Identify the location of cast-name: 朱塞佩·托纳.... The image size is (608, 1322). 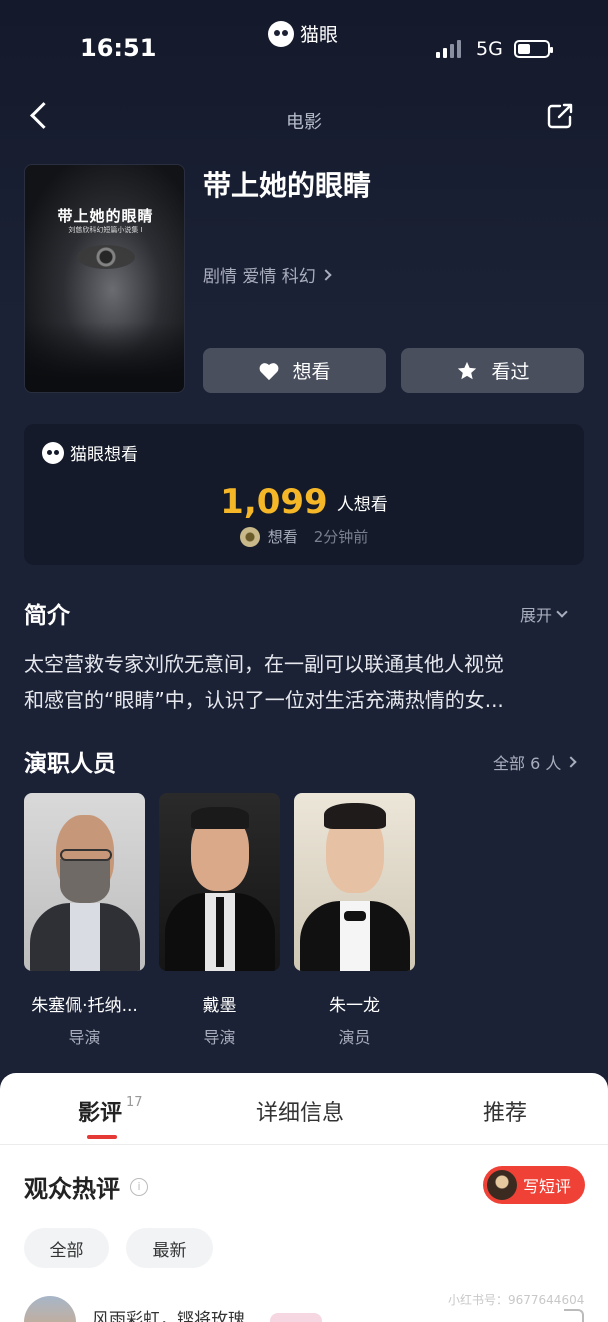
(84, 1006).